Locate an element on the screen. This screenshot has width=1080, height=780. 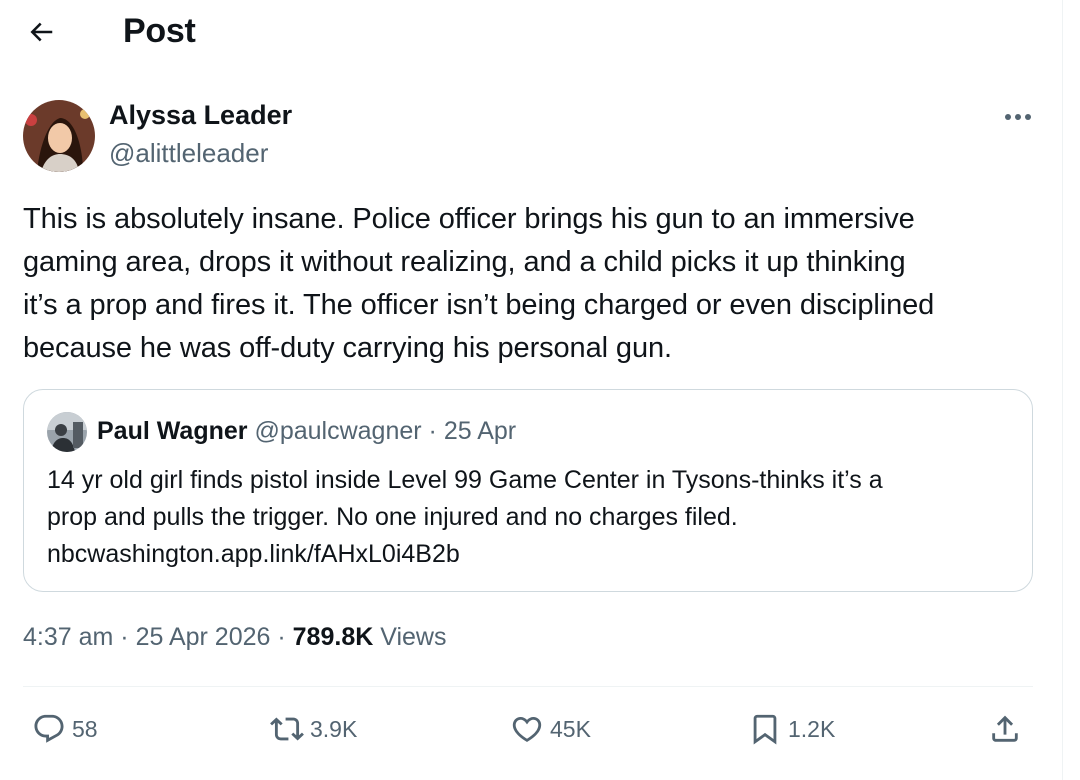
share-button is located at coordinates (1008, 729).